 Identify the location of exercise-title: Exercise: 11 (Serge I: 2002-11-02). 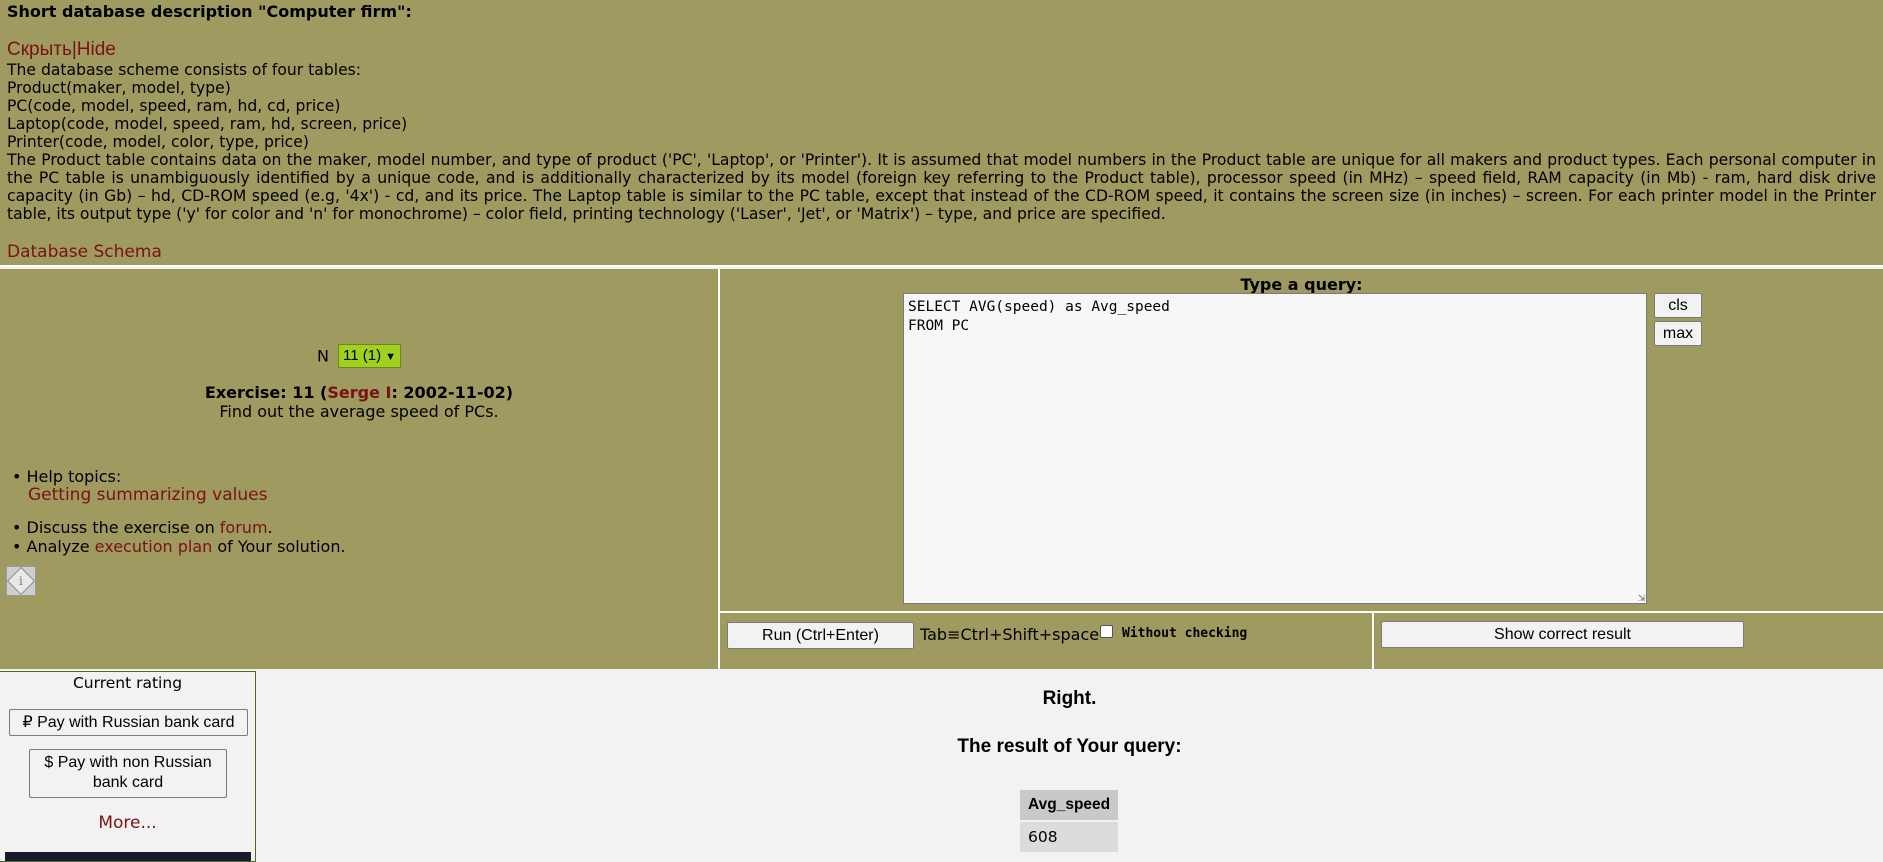
(359, 392).